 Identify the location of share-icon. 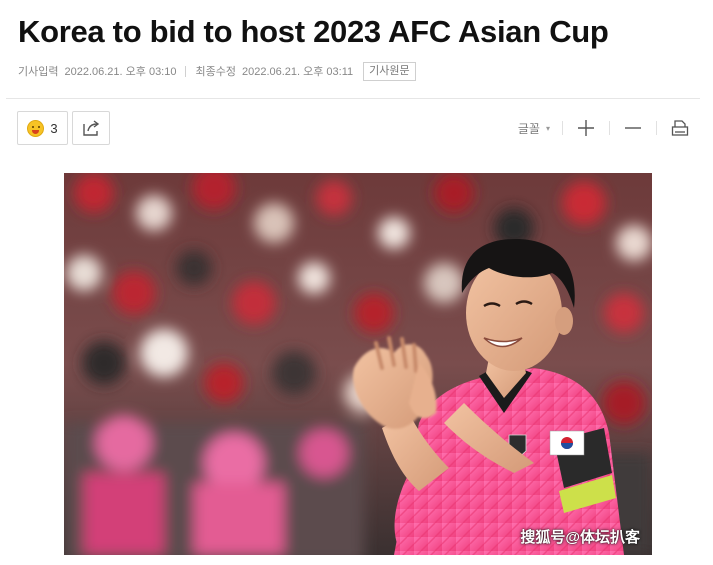
(91, 128).